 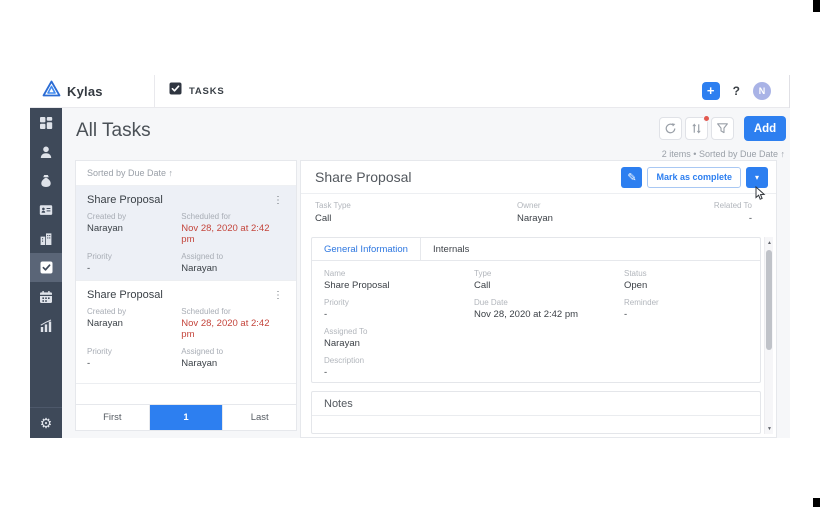 I want to click on header-right-group: + ? N, so click(x=745, y=91).